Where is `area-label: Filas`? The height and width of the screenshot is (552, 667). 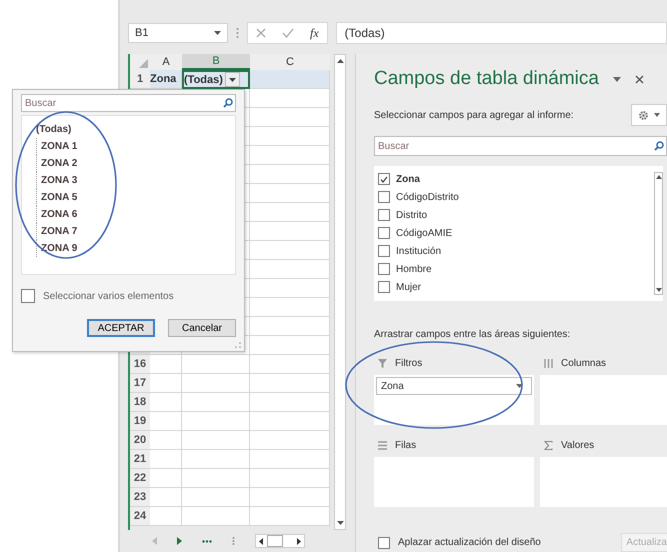 area-label: Filas is located at coordinates (405, 445).